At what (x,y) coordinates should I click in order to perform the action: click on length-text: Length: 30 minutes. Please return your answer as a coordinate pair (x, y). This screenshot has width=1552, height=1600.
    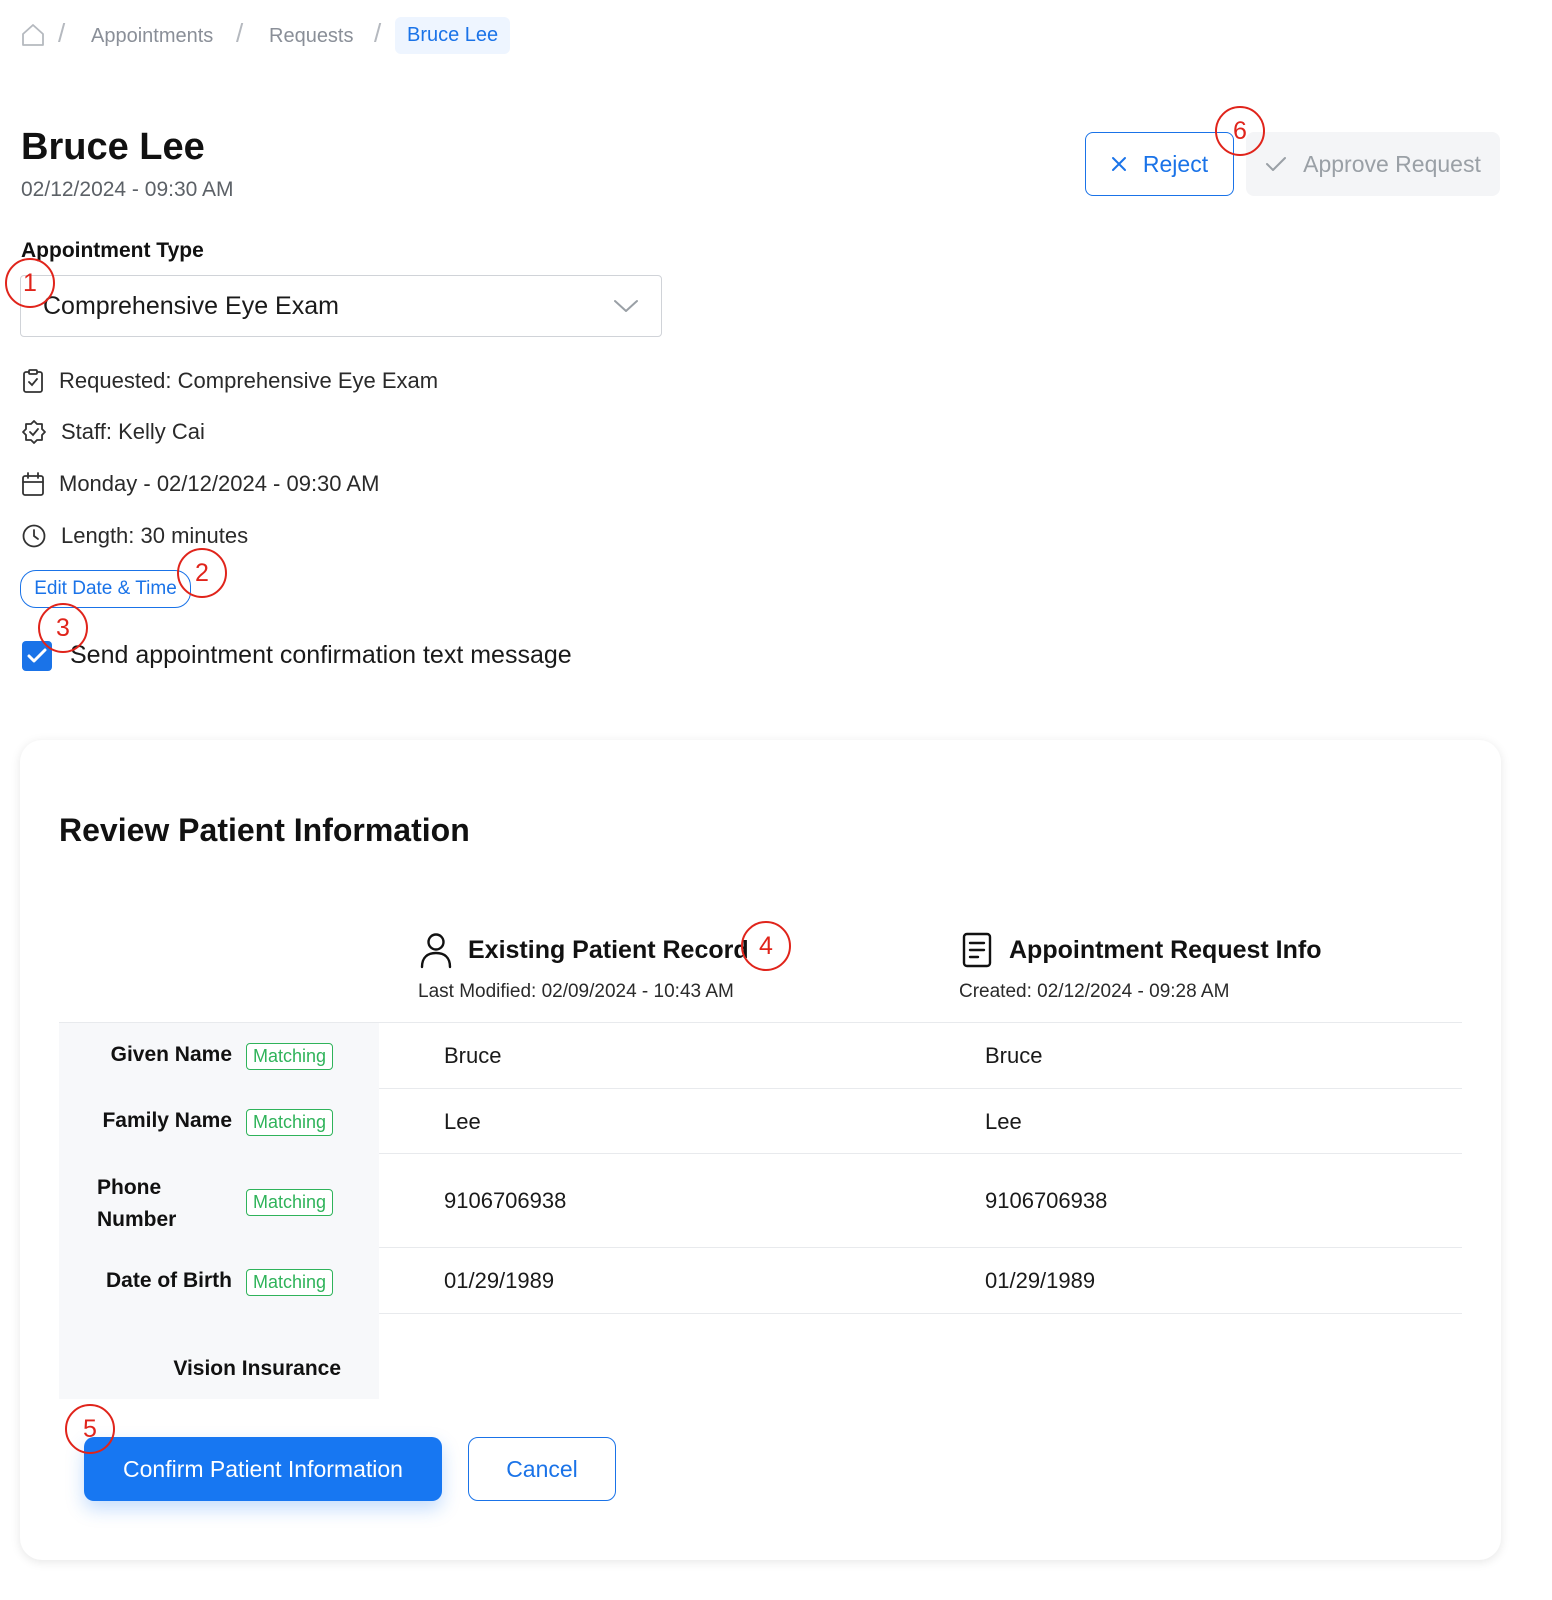
    Looking at the image, I should click on (155, 535).